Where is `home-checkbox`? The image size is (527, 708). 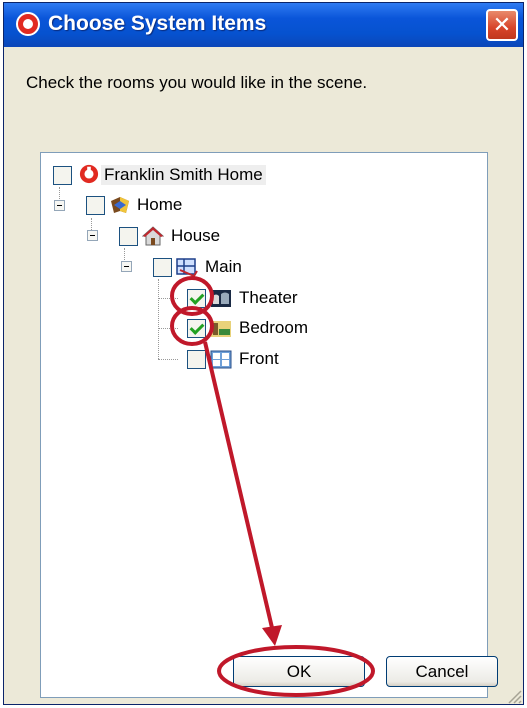
home-checkbox is located at coordinates (95, 205).